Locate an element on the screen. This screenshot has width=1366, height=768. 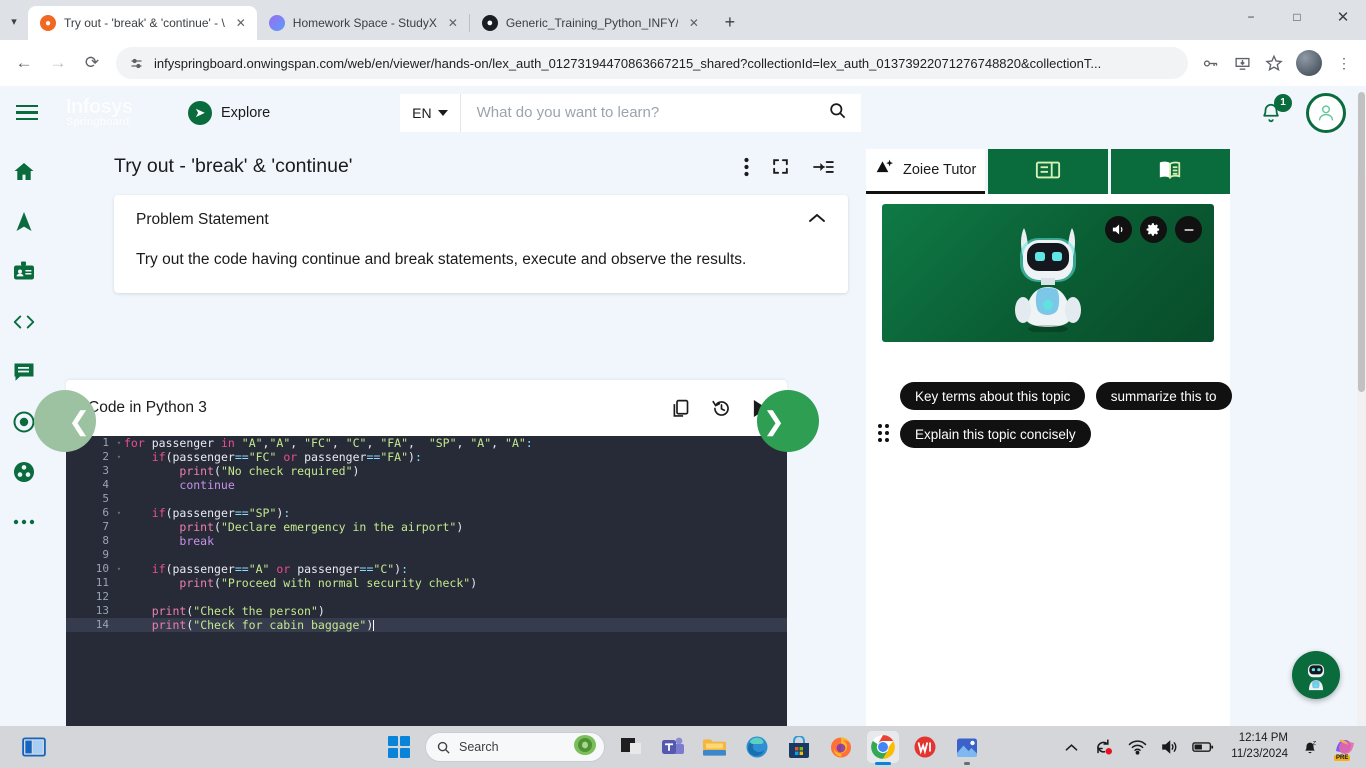
user-avatar is located at coordinates (1326, 112).